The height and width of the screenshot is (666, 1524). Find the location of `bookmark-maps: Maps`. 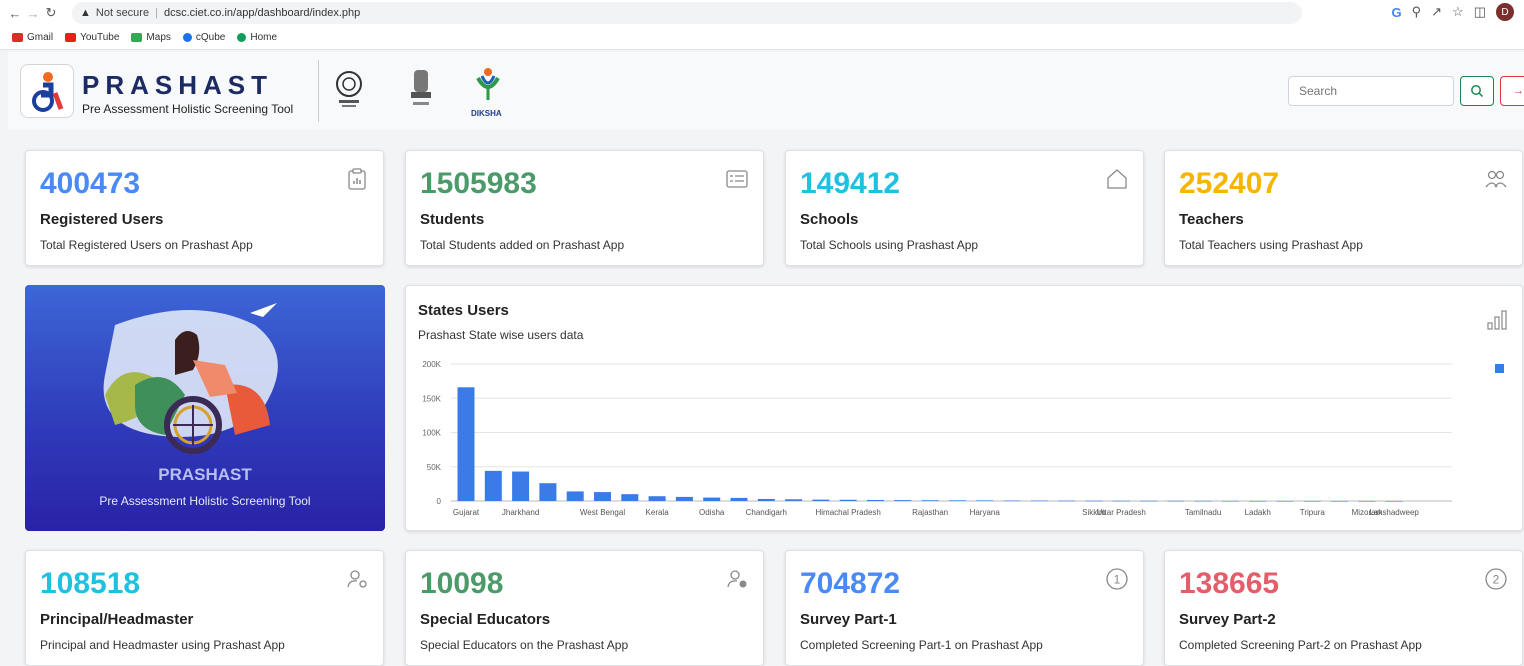

bookmark-maps: Maps is located at coordinates (151, 37).